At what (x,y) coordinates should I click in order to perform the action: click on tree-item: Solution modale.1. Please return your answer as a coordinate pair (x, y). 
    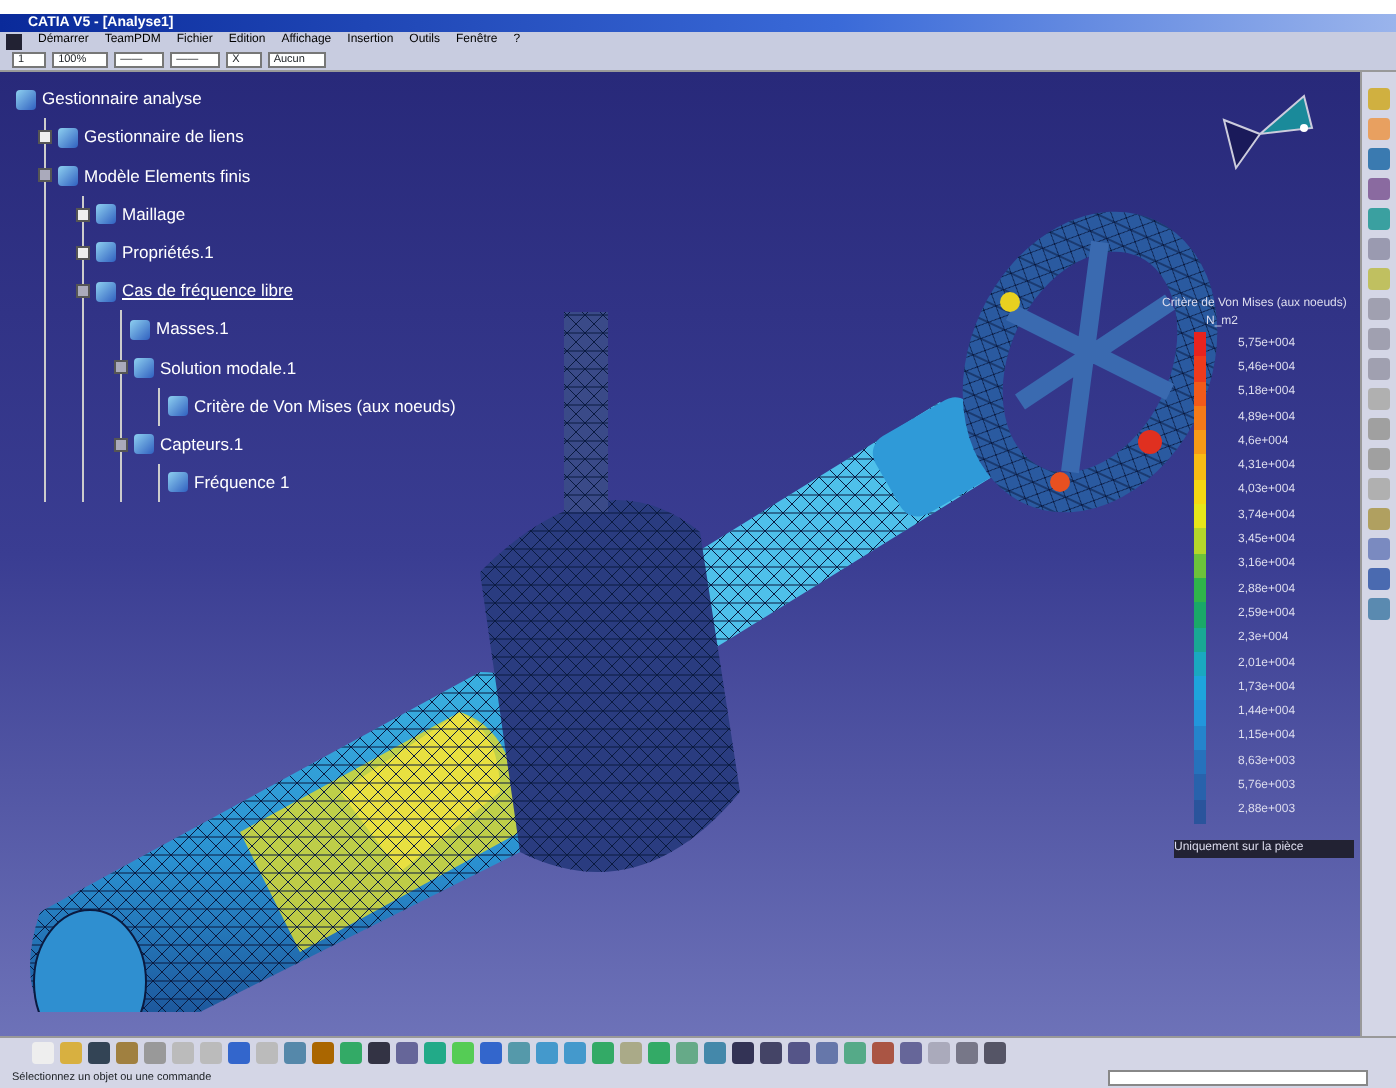
    Looking at the image, I should click on (228, 368).